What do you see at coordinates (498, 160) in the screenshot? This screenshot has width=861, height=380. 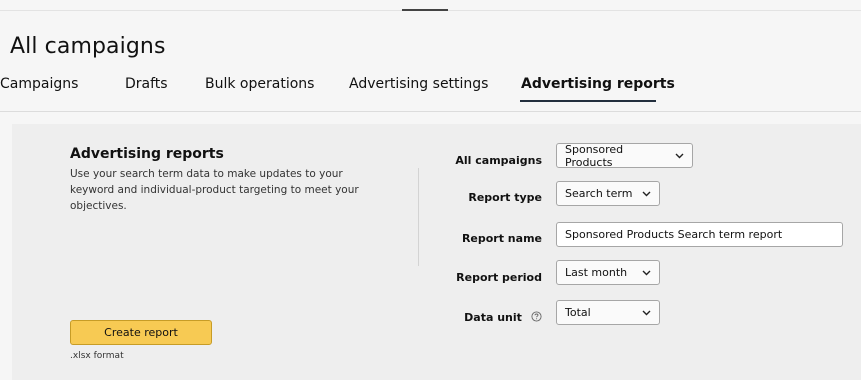 I see `all-campaigns-label: All campaigns` at bounding box center [498, 160].